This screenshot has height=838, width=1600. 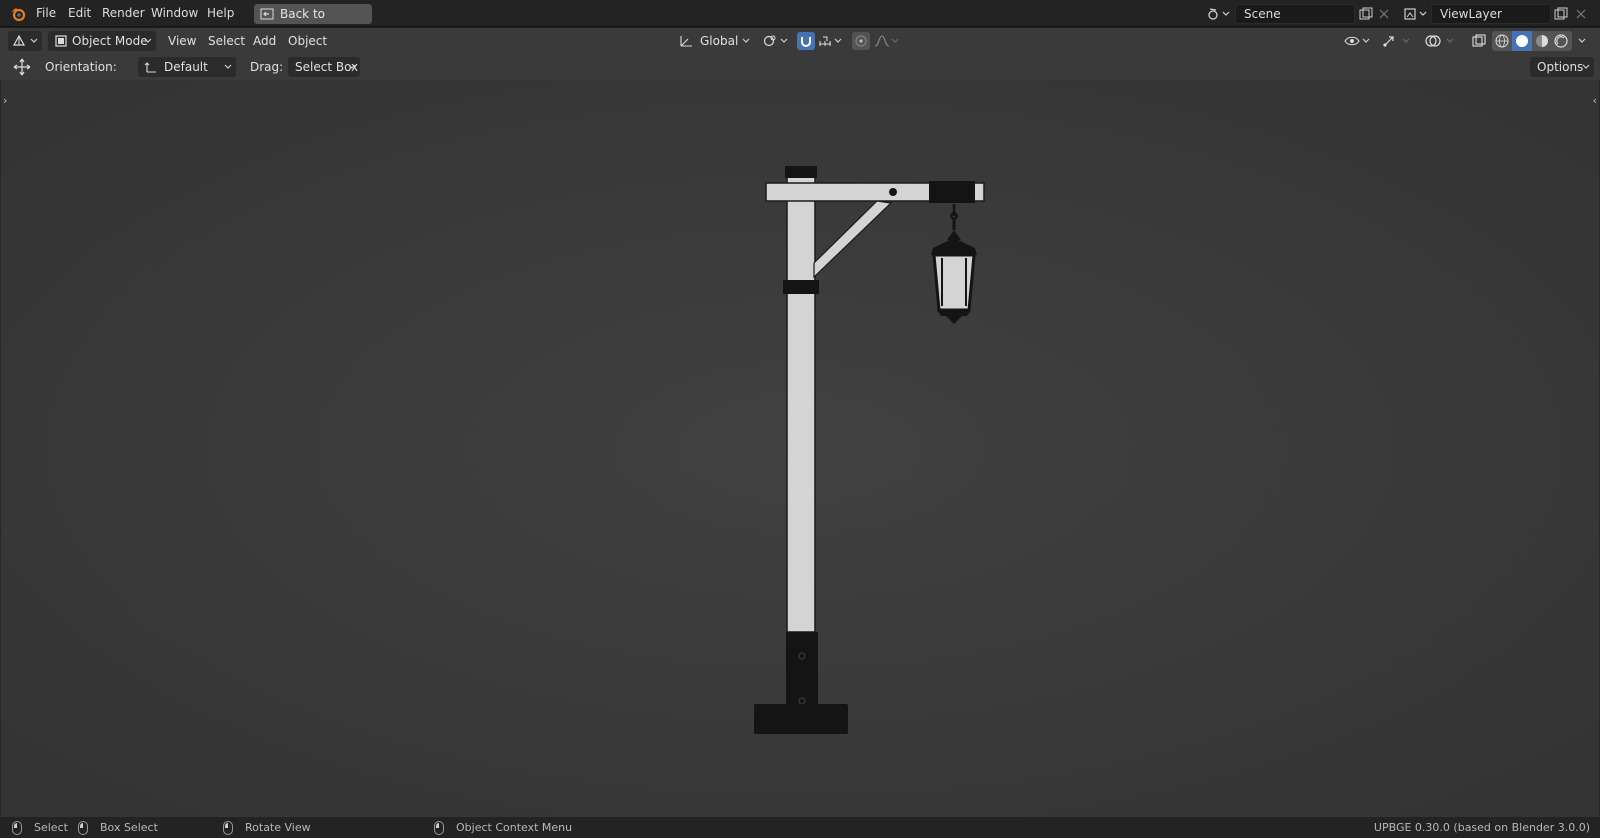 I want to click on right-mouse-icon, so click(x=439, y=828).